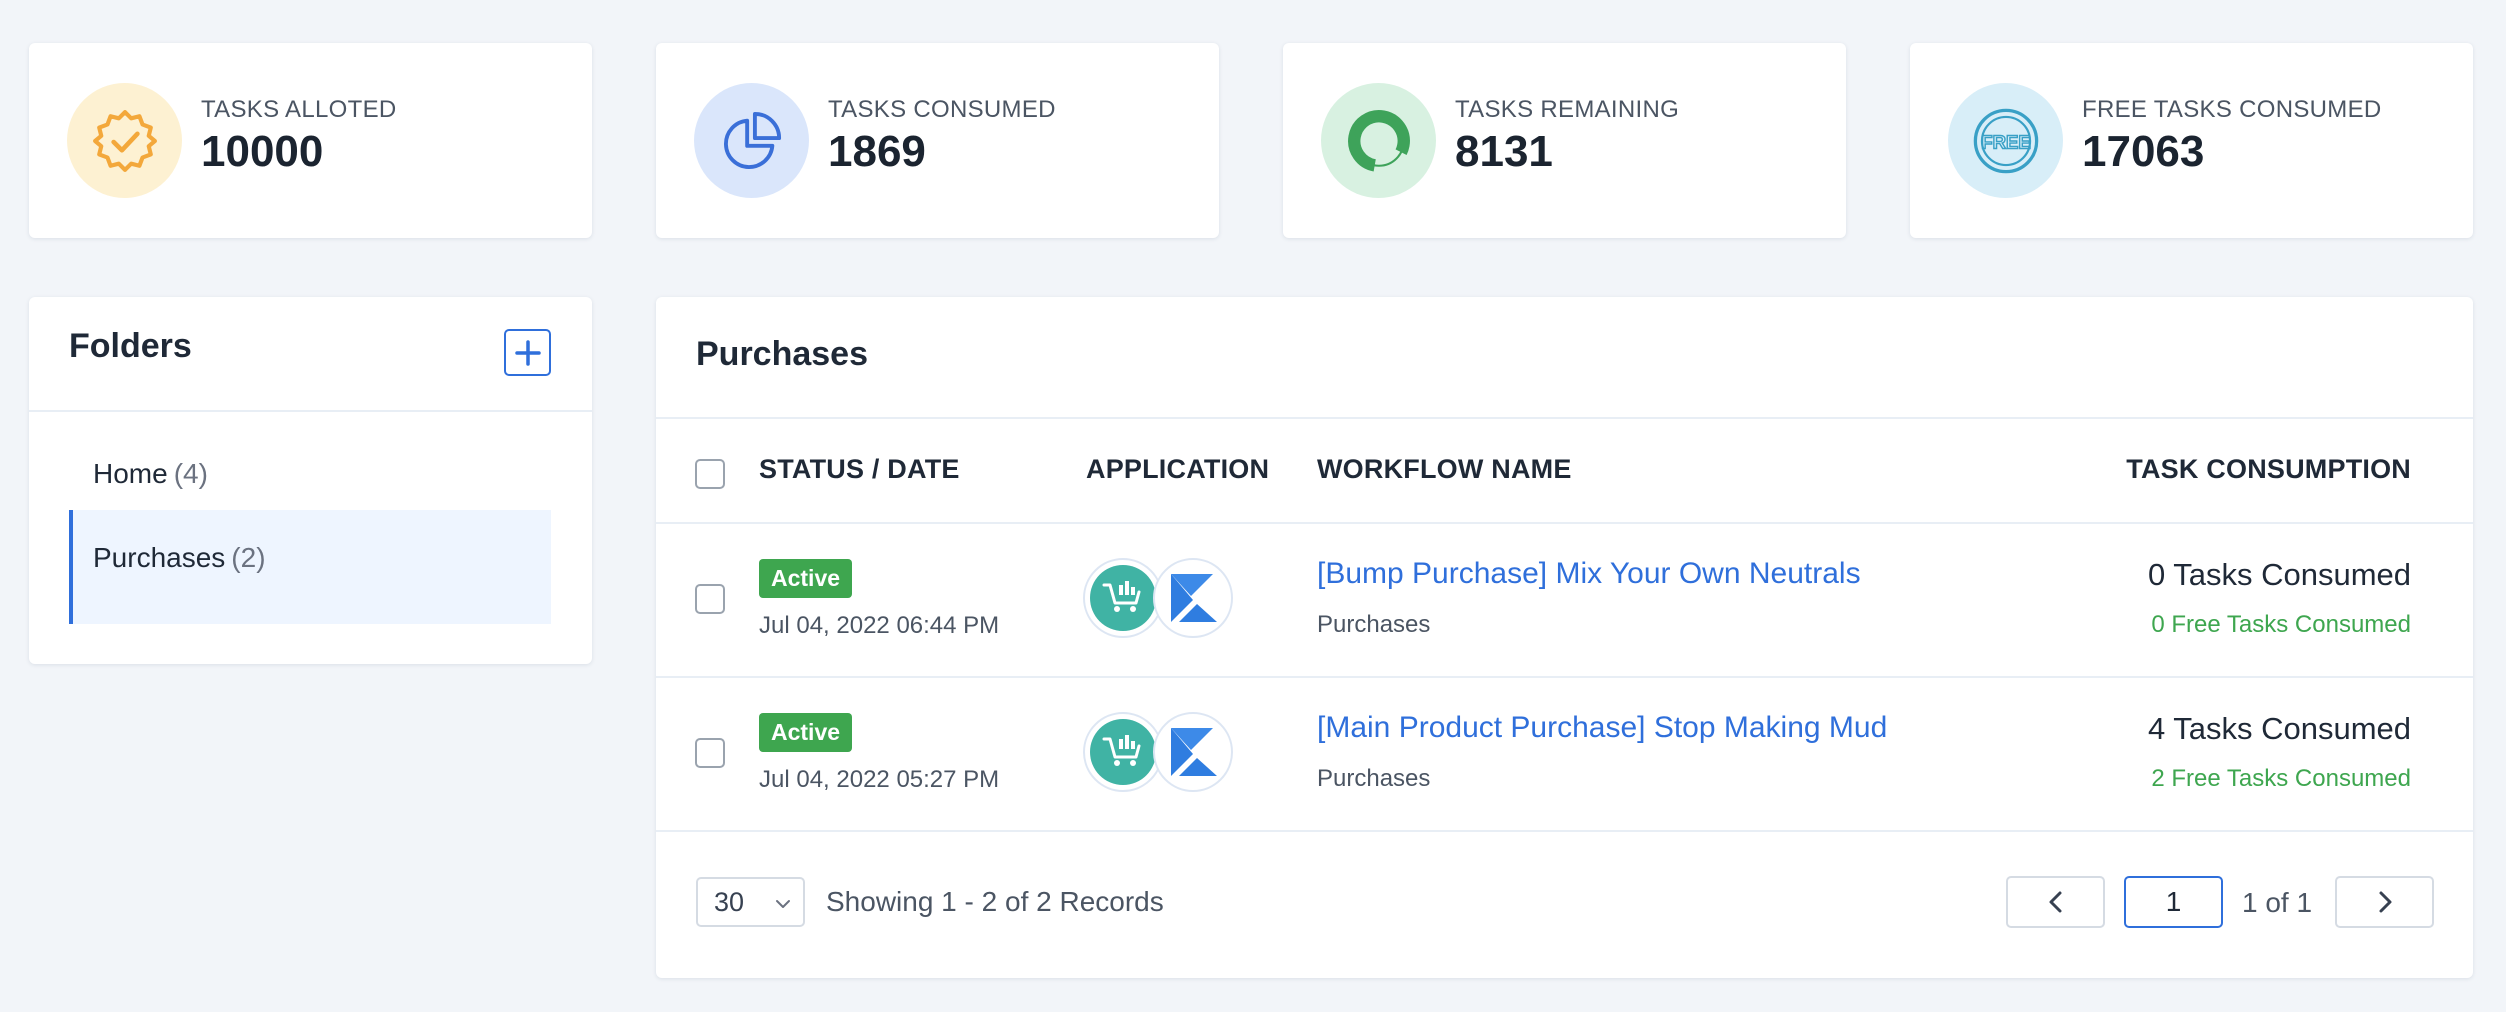 The width and height of the screenshot is (2506, 1012). What do you see at coordinates (2268, 469) in the screenshot?
I see `column-task-consumption: TASK CONSUMPTION` at bounding box center [2268, 469].